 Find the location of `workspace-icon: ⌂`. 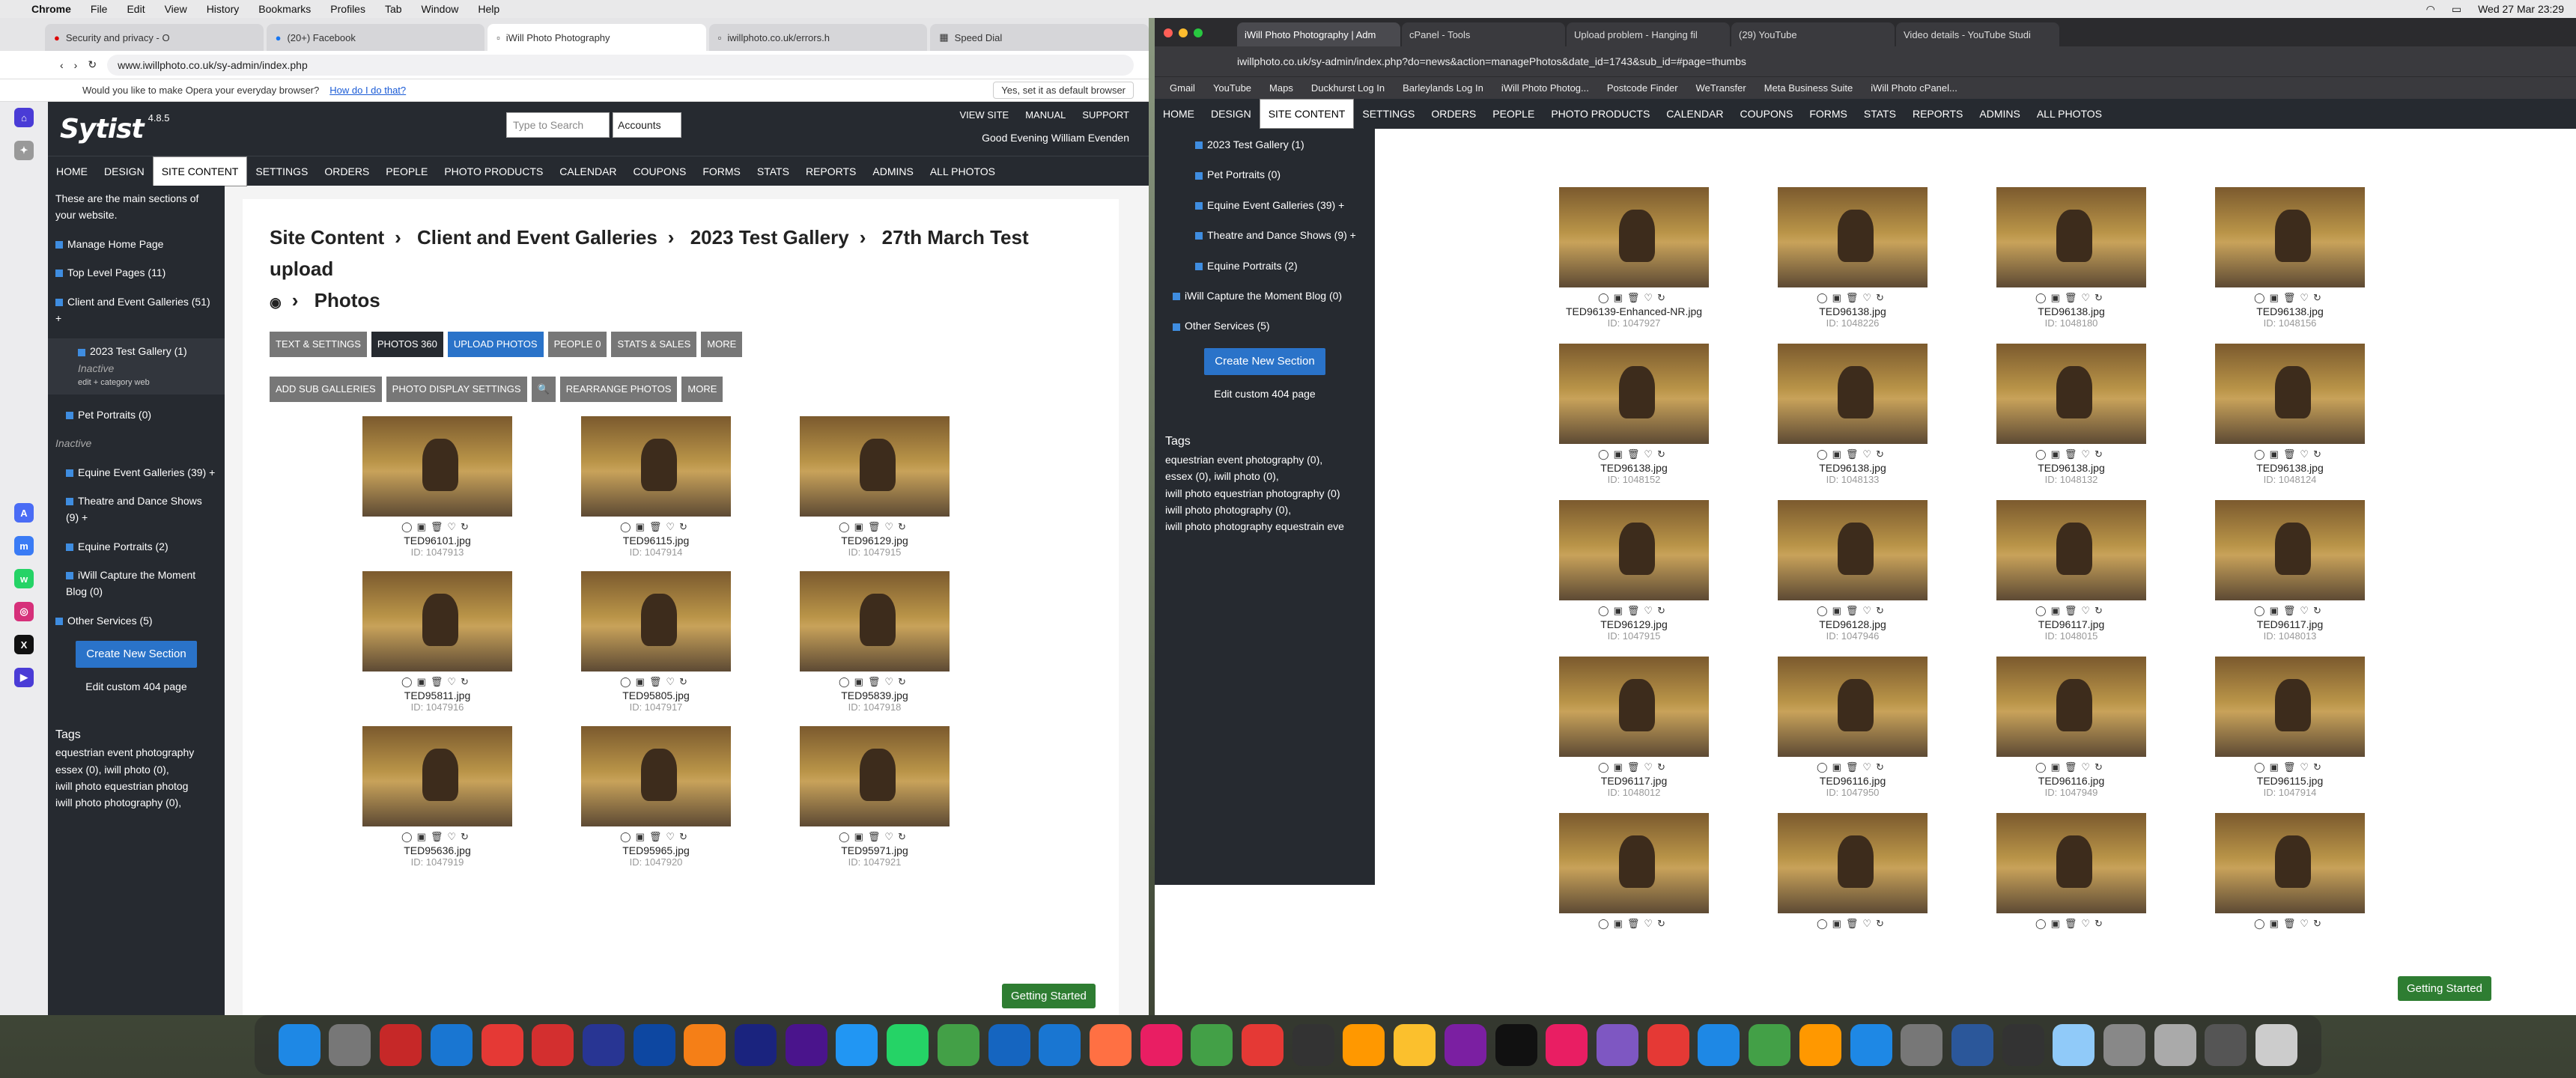

workspace-icon: ⌂ is located at coordinates (24, 117).